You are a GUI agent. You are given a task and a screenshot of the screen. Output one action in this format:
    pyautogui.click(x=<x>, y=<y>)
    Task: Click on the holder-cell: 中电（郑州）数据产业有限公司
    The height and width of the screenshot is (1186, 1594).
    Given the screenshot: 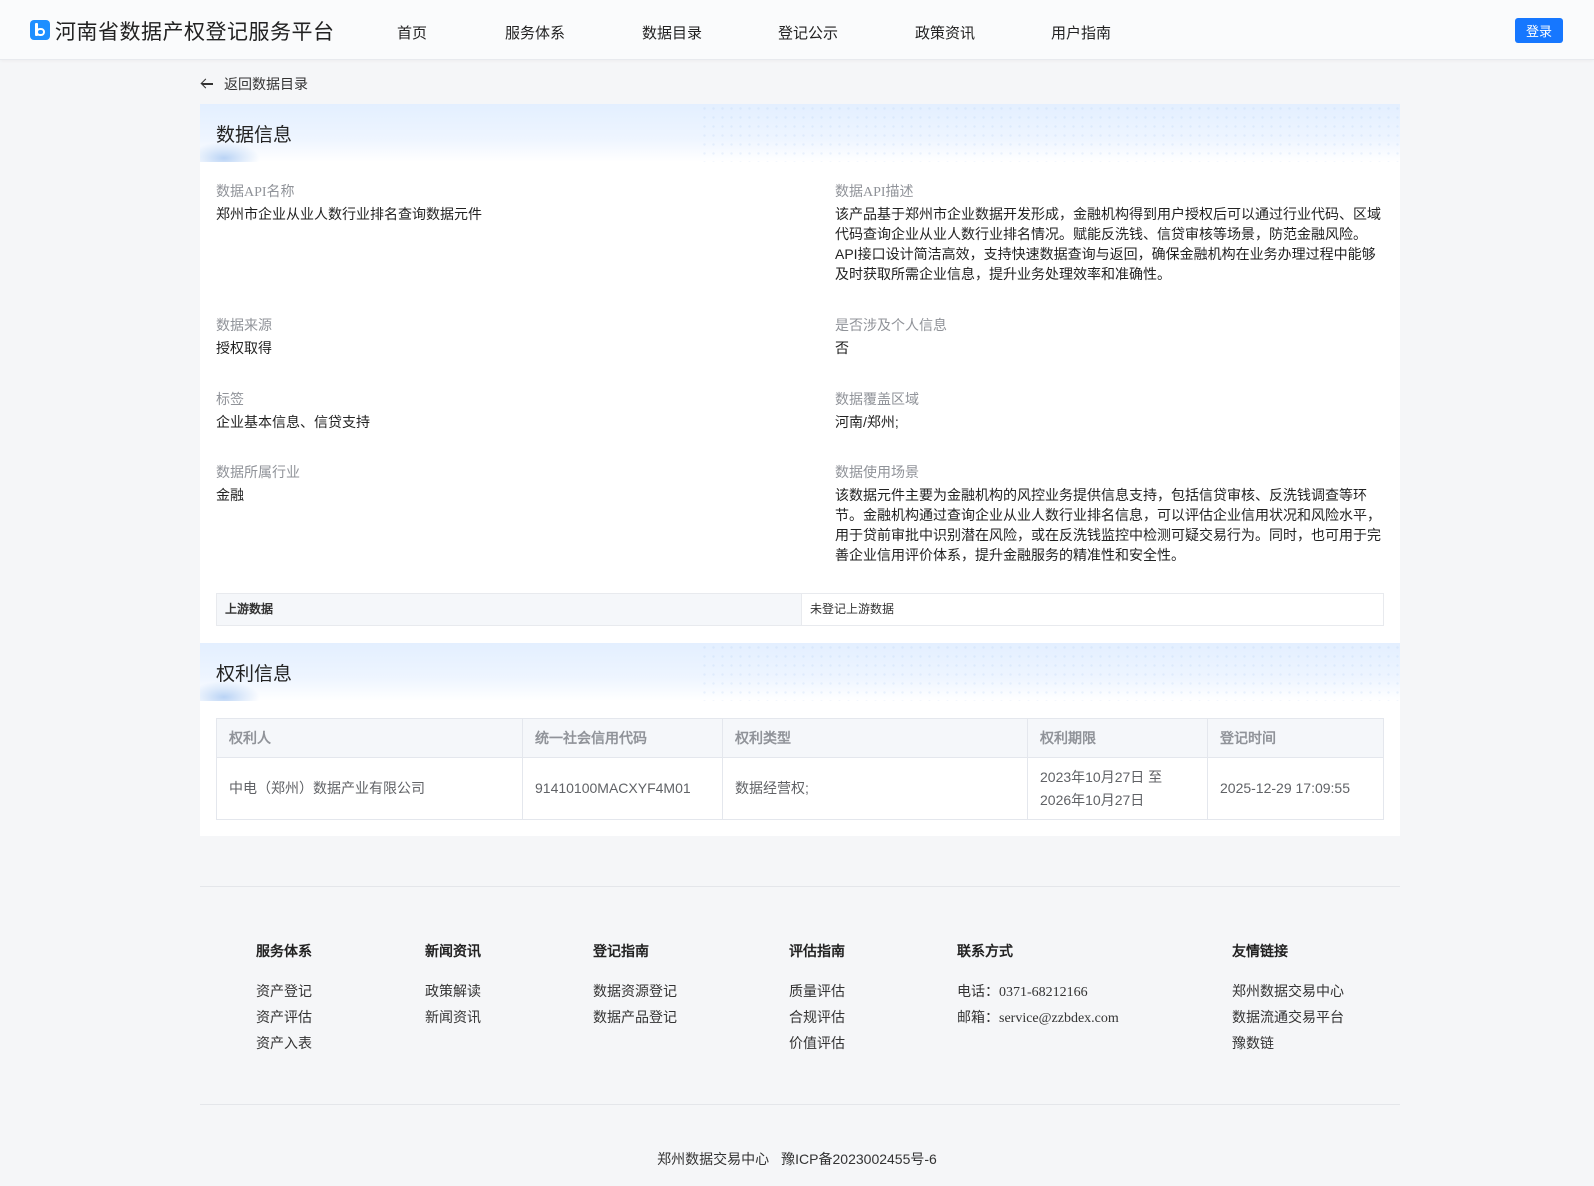 What is the action you would take?
    pyautogui.click(x=369, y=788)
    